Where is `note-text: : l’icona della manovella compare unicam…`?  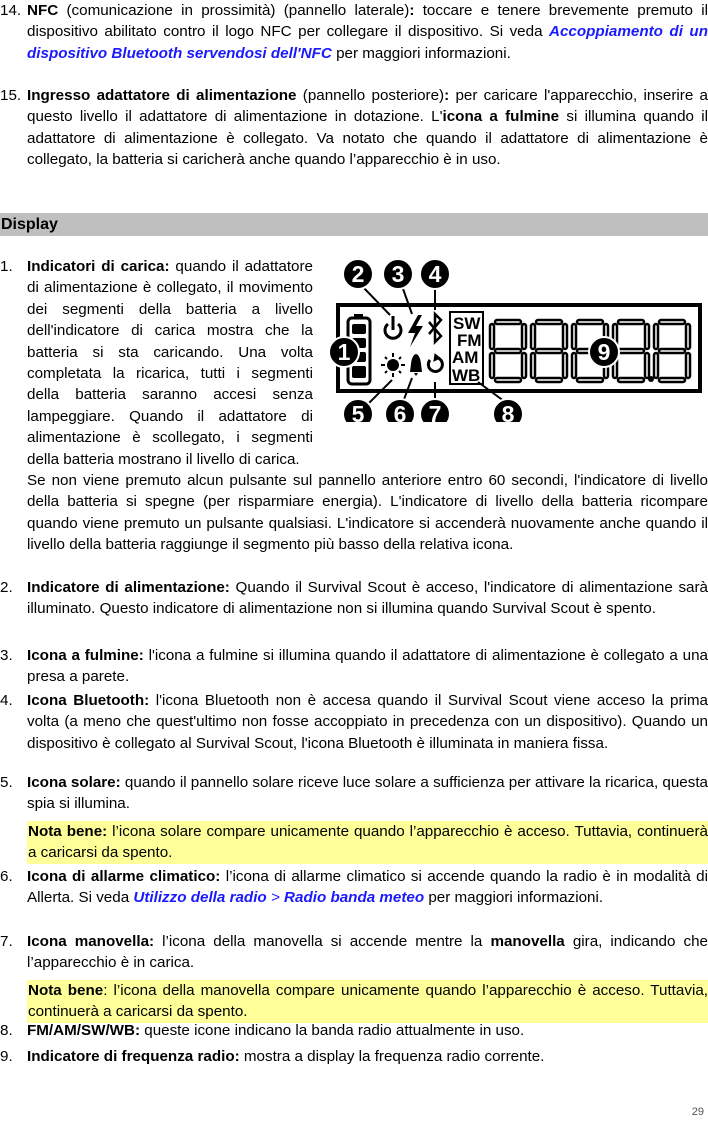 note-text: : l’icona della manovella compare unicam… is located at coordinates (368, 1001).